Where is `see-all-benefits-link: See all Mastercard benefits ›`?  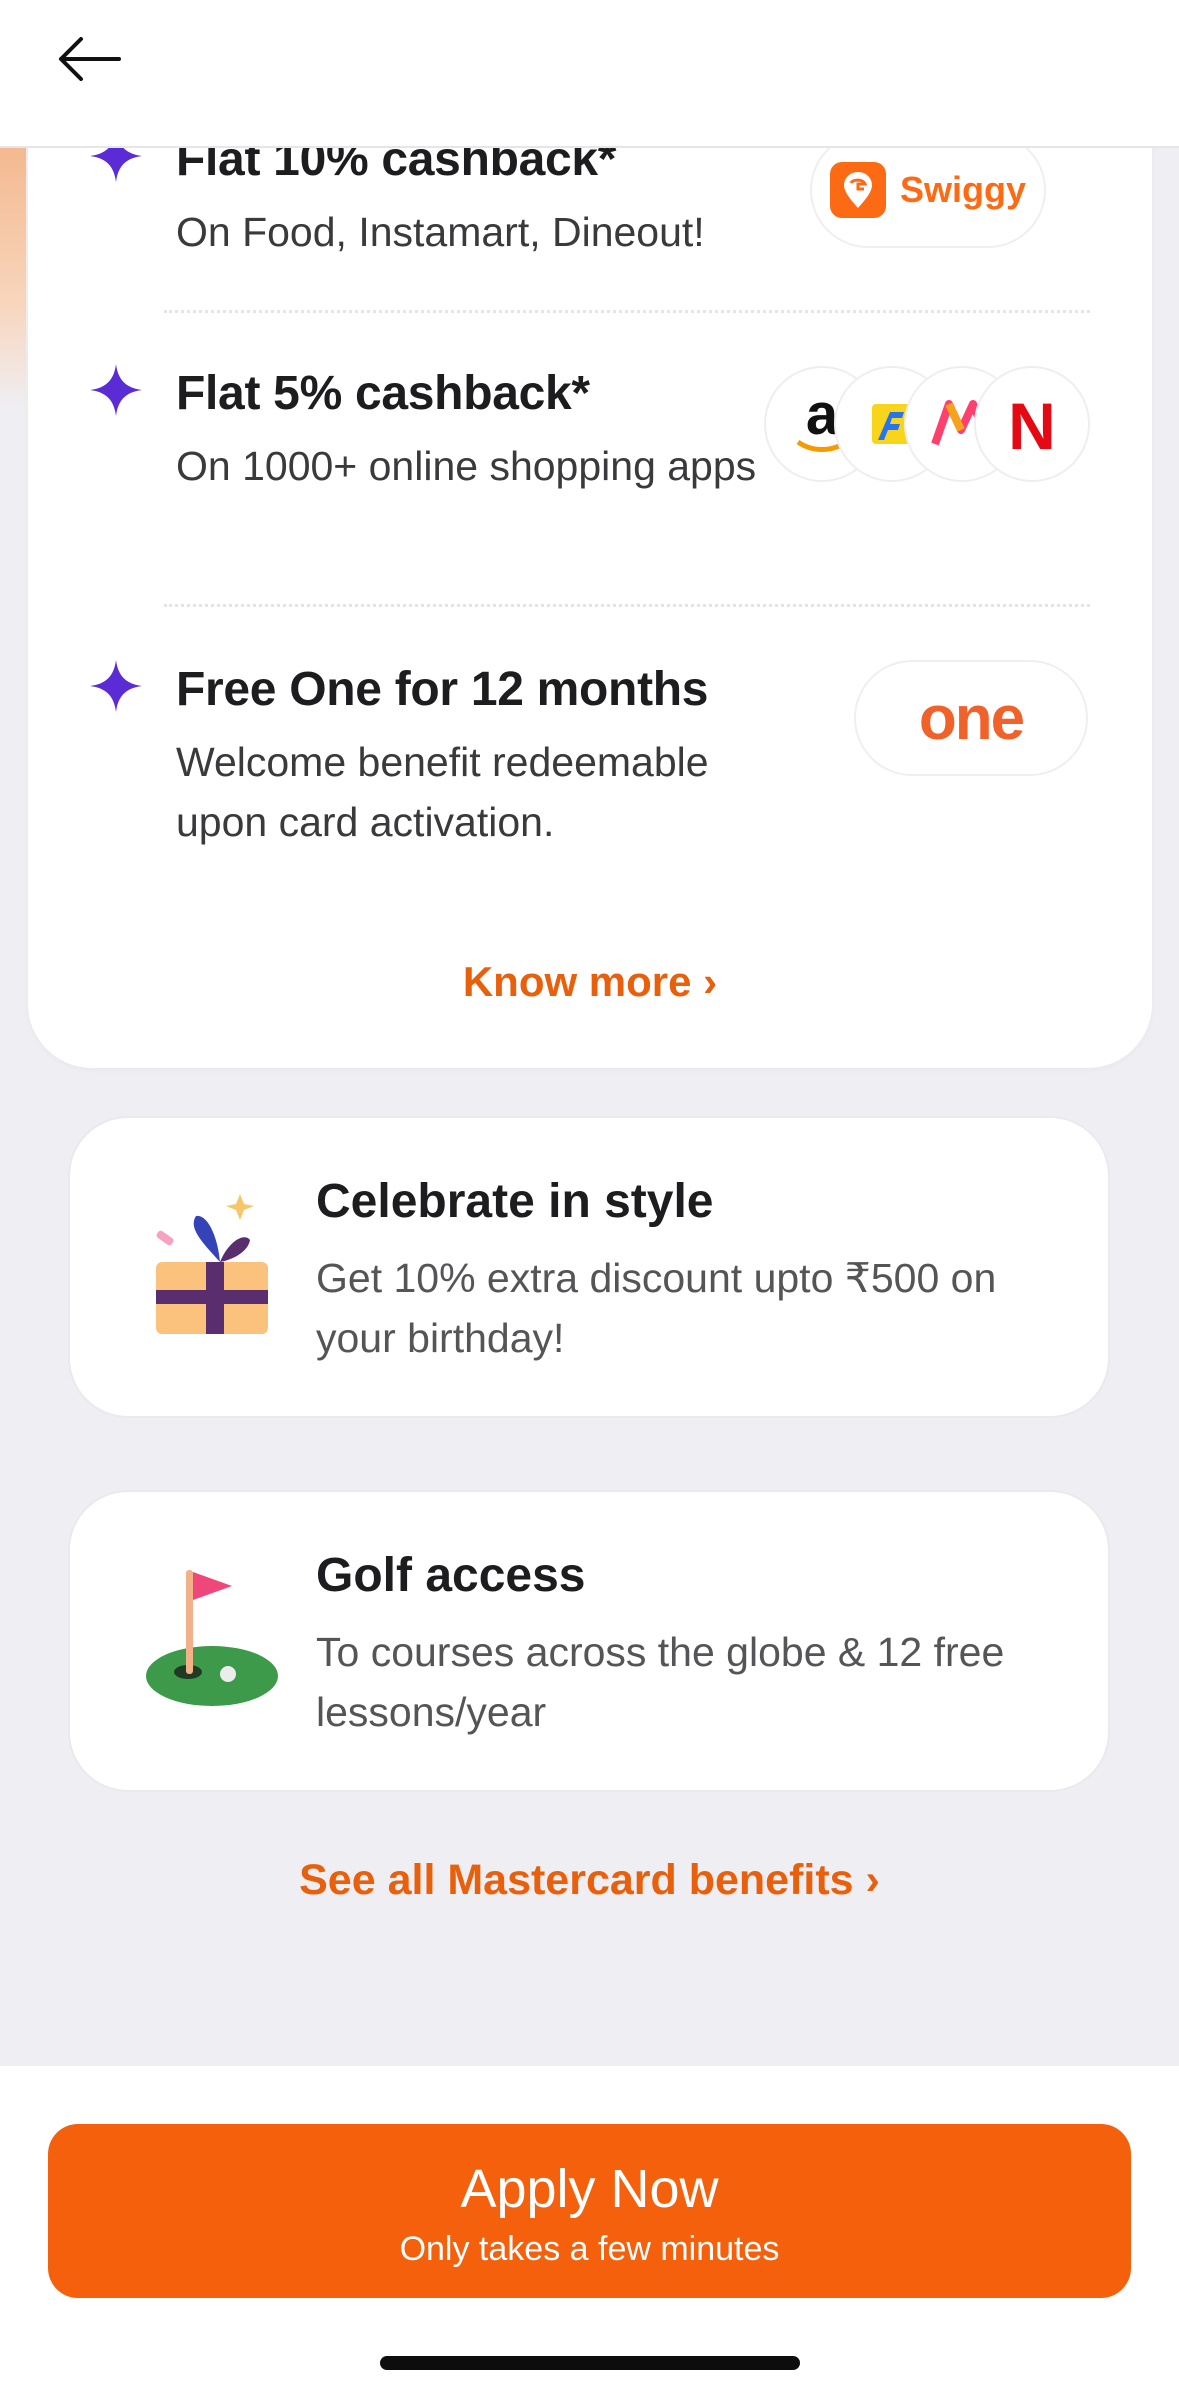
see-all-benefits-link: See all Mastercard benefits › is located at coordinates (589, 1880).